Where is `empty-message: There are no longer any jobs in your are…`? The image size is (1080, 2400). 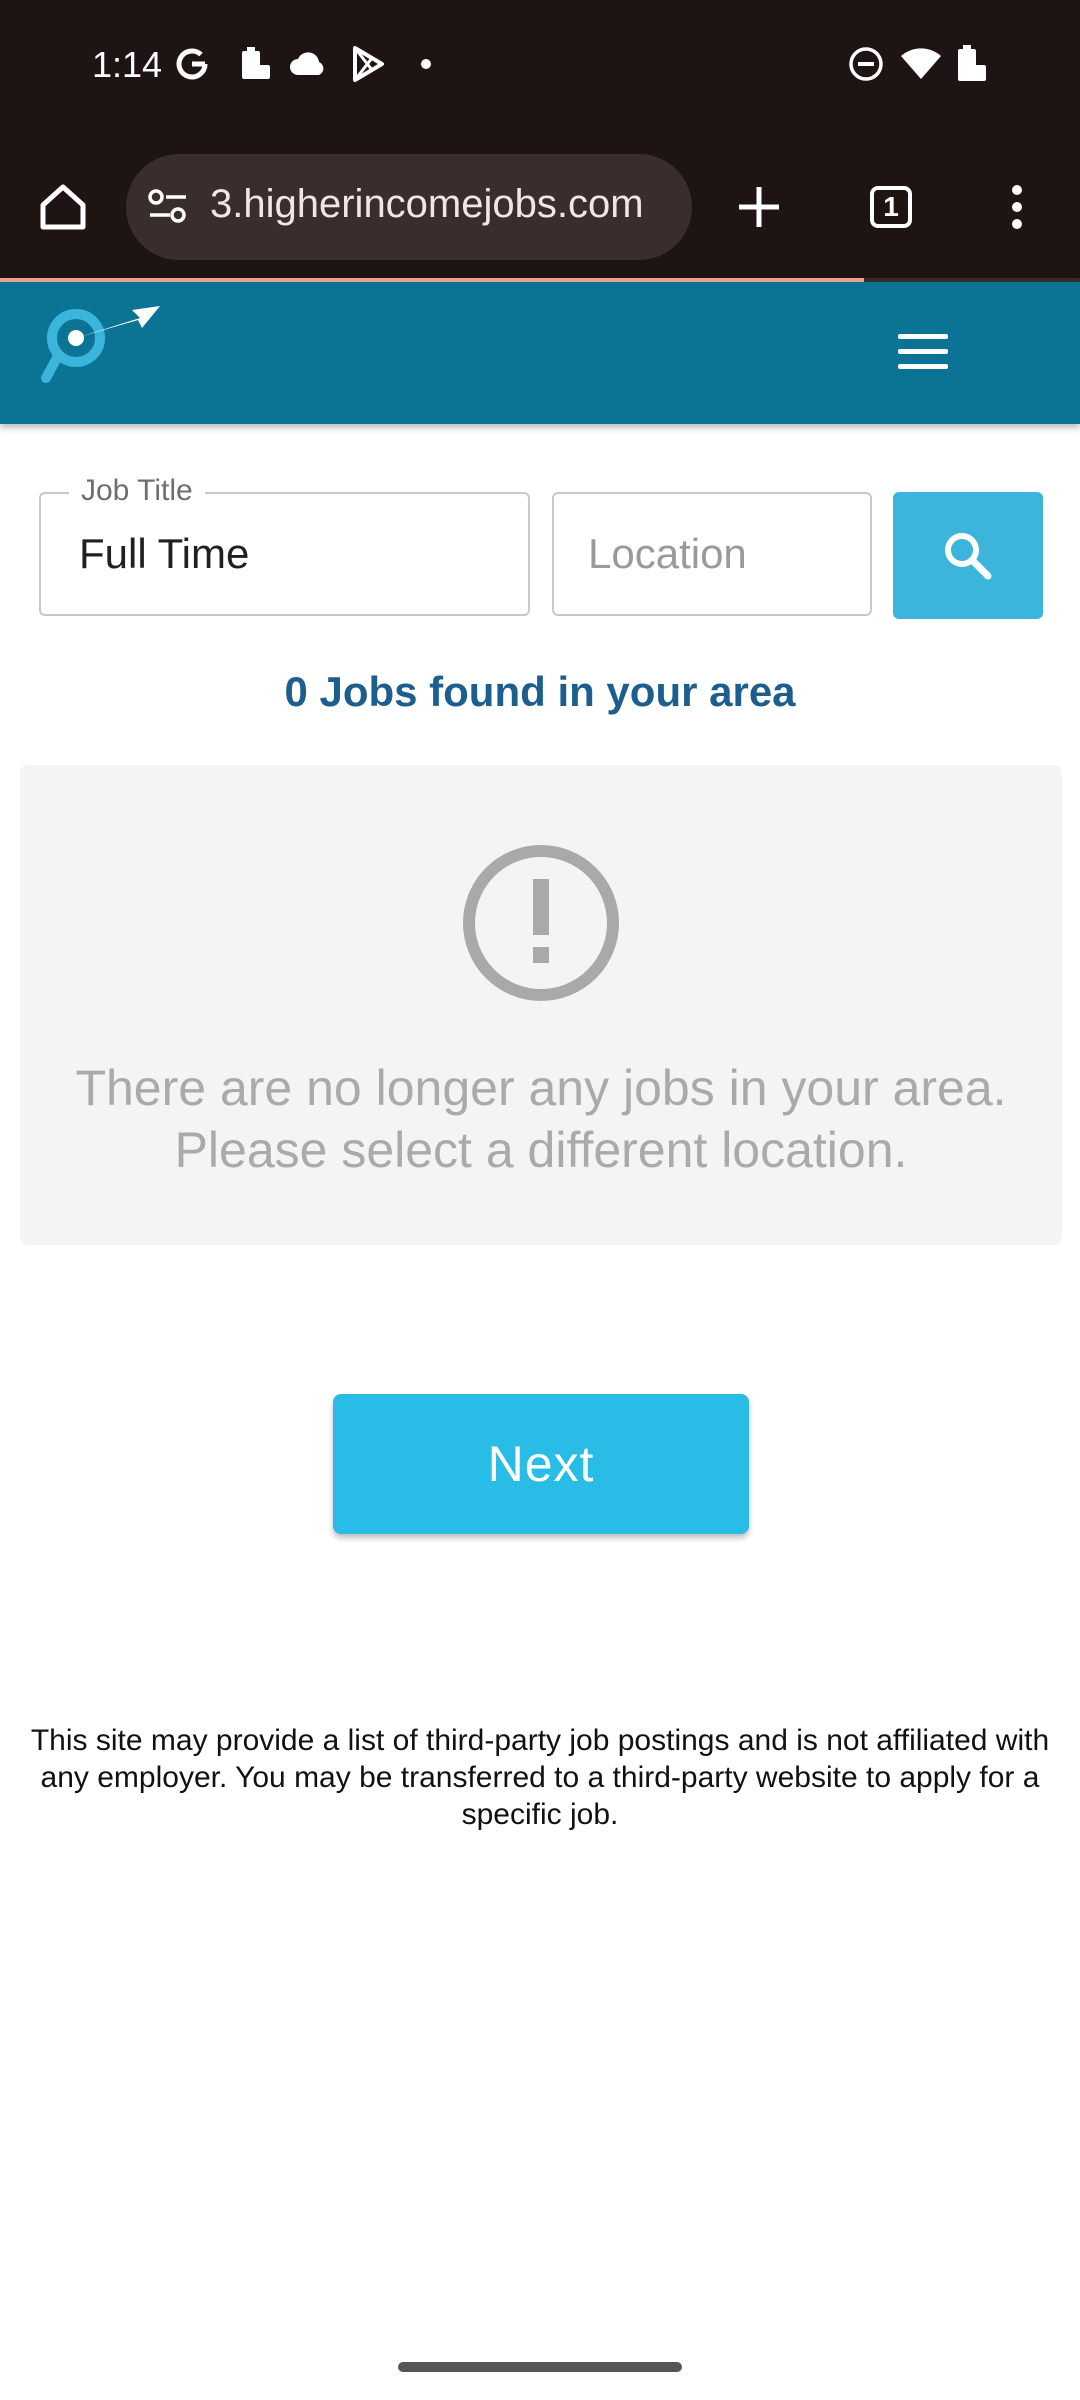 empty-message: There are no longer any jobs in your are… is located at coordinates (541, 1119).